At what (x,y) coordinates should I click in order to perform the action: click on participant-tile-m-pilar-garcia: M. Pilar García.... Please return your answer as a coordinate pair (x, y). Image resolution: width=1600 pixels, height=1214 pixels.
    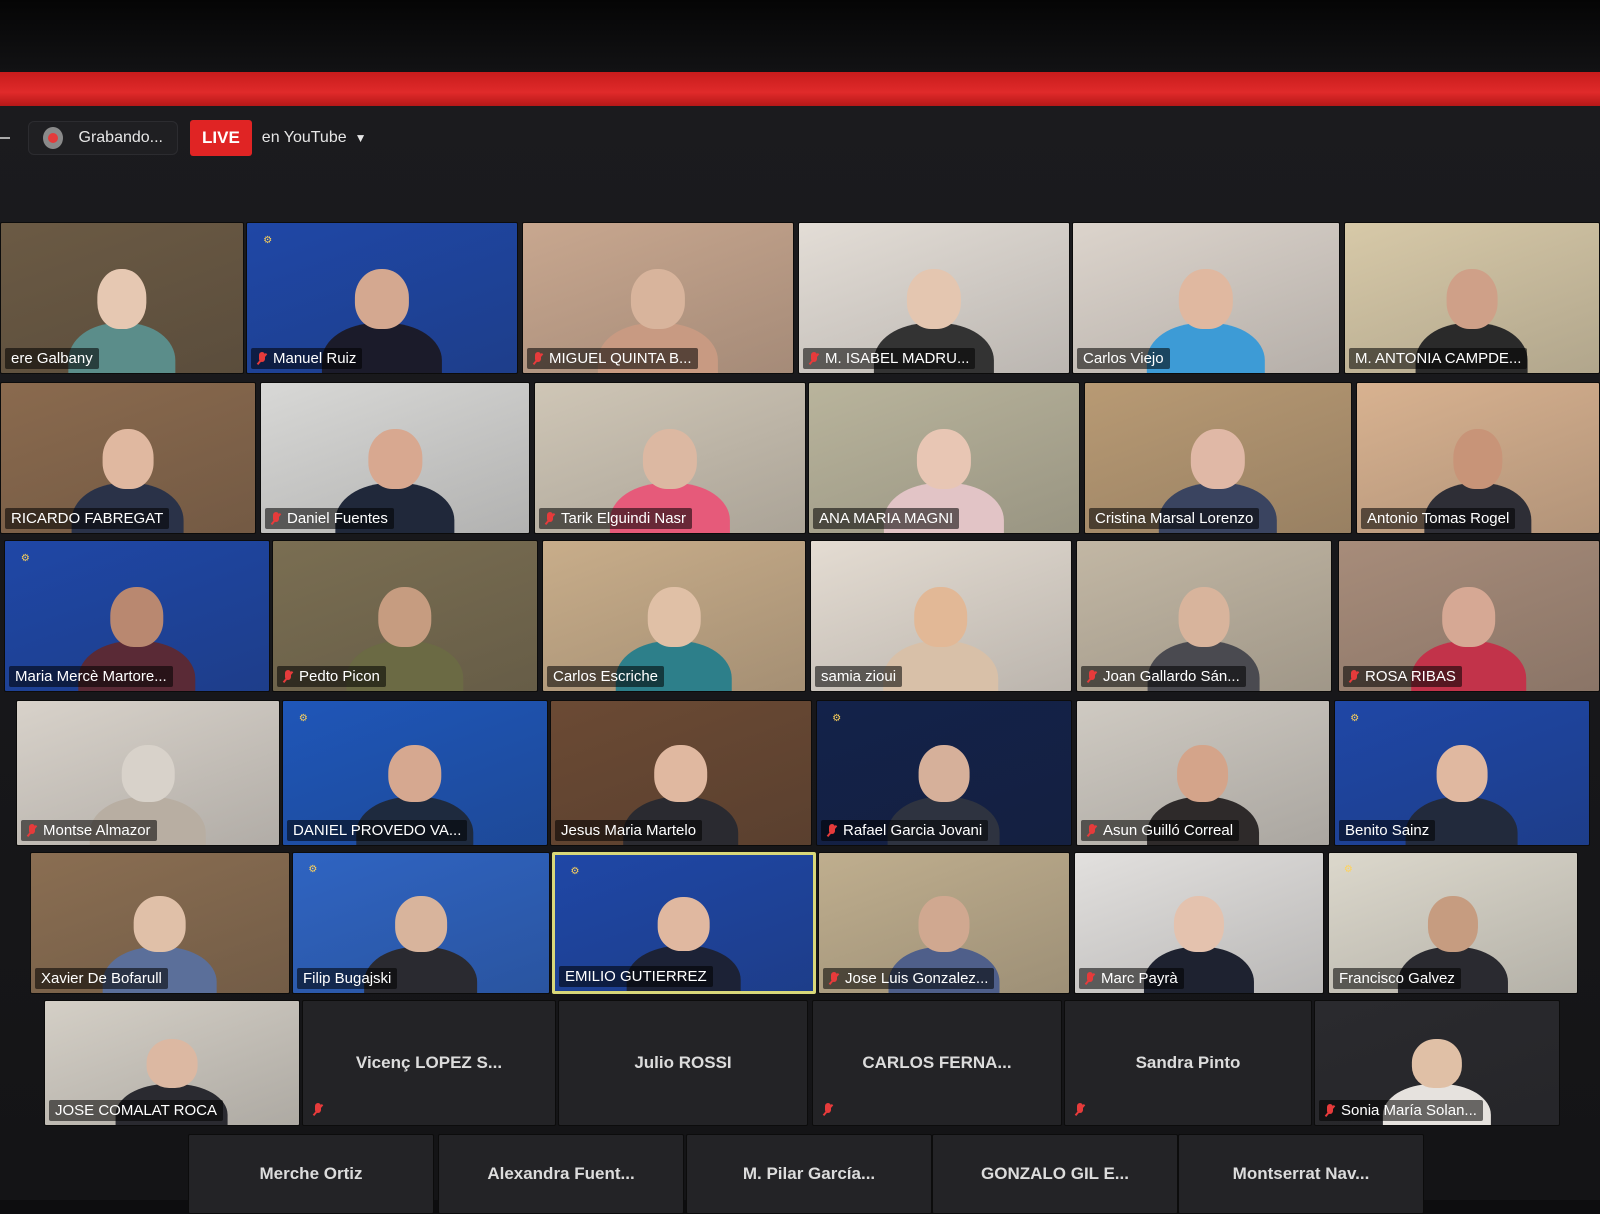
    Looking at the image, I should click on (809, 1174).